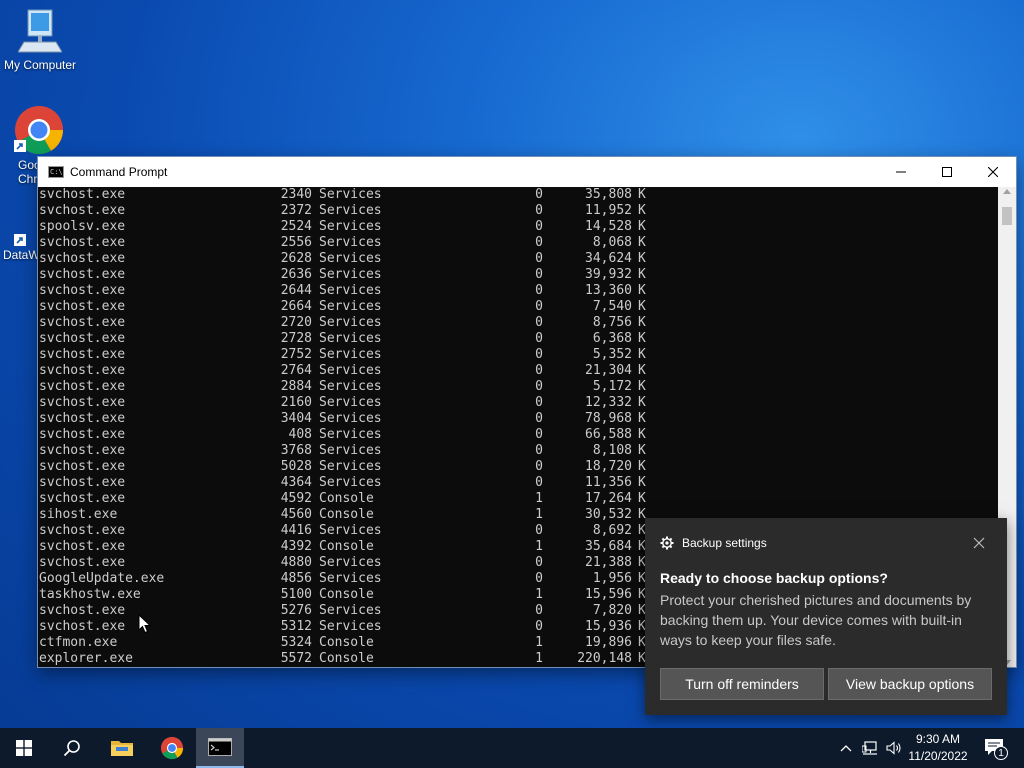 The height and width of the screenshot is (768, 1024). I want to click on process-row: svchost.exe 2372 Services 0 11,952 K, so click(518, 211).